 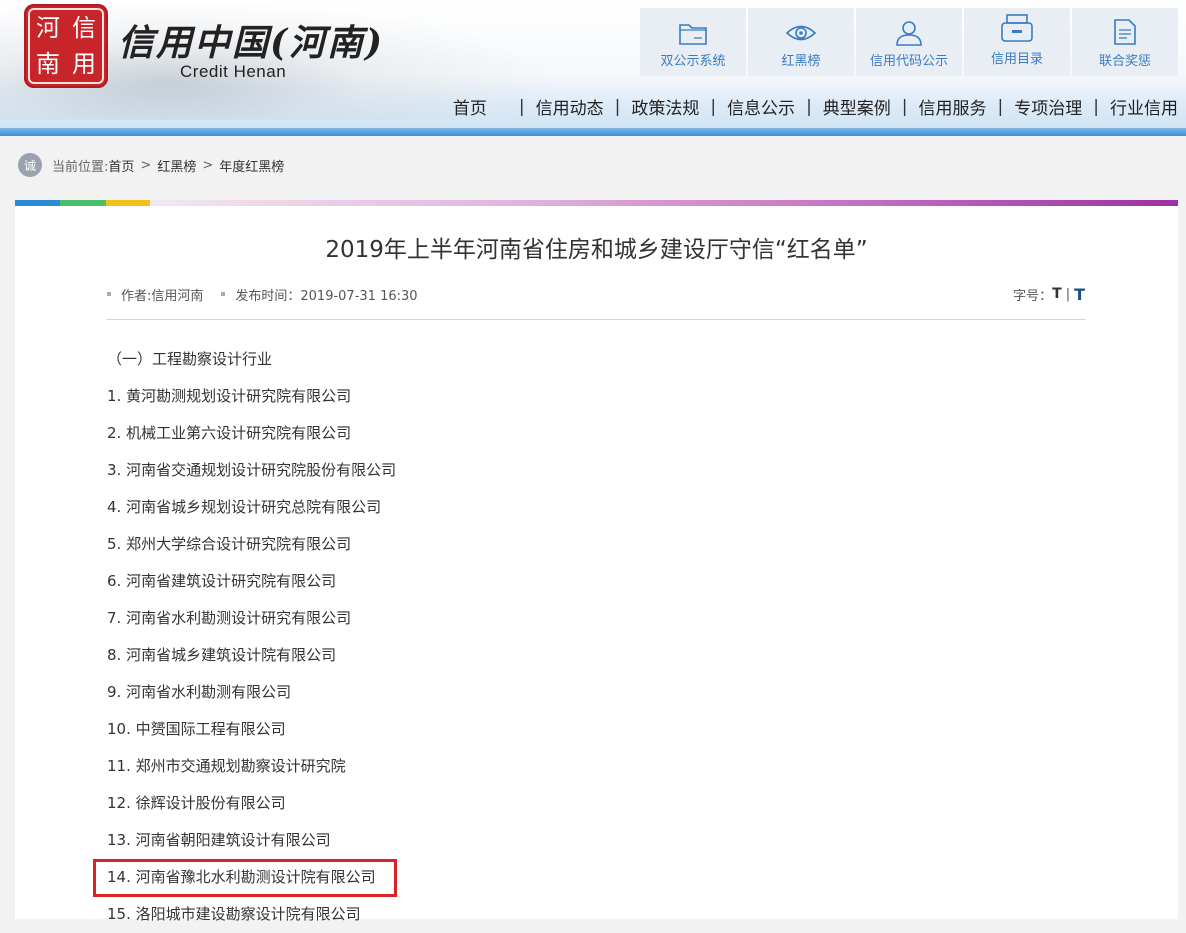 I want to click on list-item: 2. 机械工业第六设计研究院有限公司, so click(x=229, y=433).